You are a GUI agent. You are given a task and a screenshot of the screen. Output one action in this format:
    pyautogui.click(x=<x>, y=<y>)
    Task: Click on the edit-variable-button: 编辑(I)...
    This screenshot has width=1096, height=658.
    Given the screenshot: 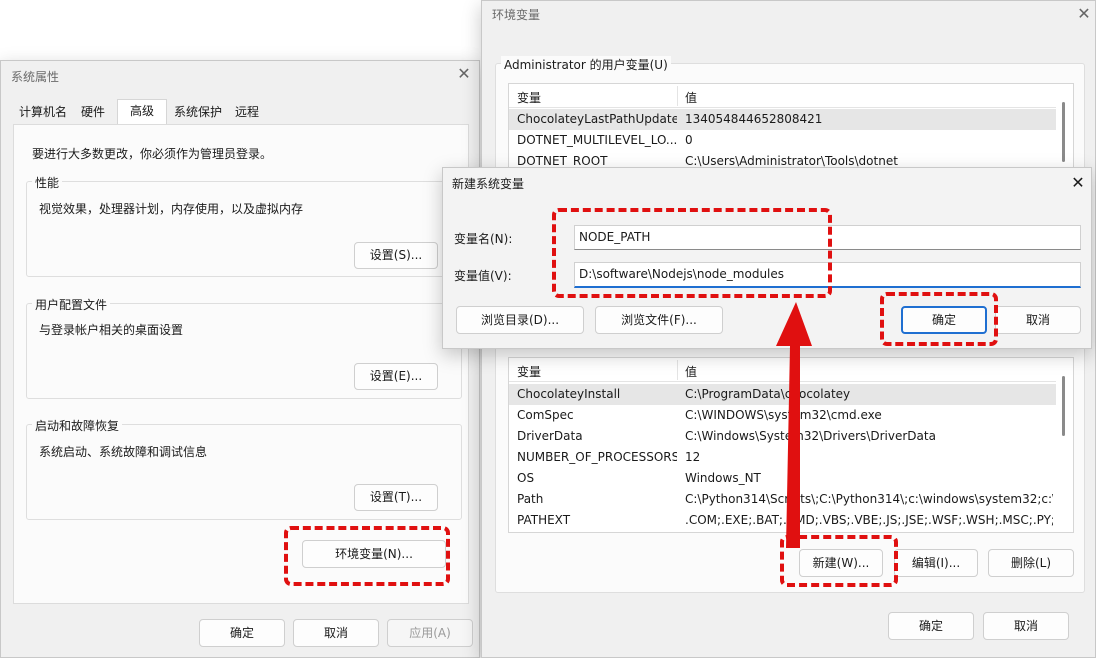 What is the action you would take?
    pyautogui.click(x=936, y=563)
    